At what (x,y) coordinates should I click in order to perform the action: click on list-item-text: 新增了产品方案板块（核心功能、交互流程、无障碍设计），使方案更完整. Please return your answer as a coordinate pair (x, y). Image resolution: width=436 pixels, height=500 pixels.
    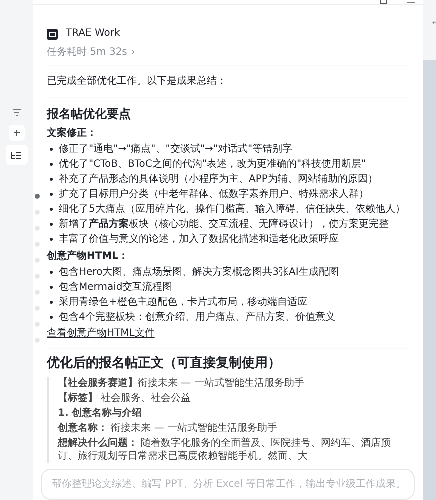
    Looking at the image, I should click on (224, 224).